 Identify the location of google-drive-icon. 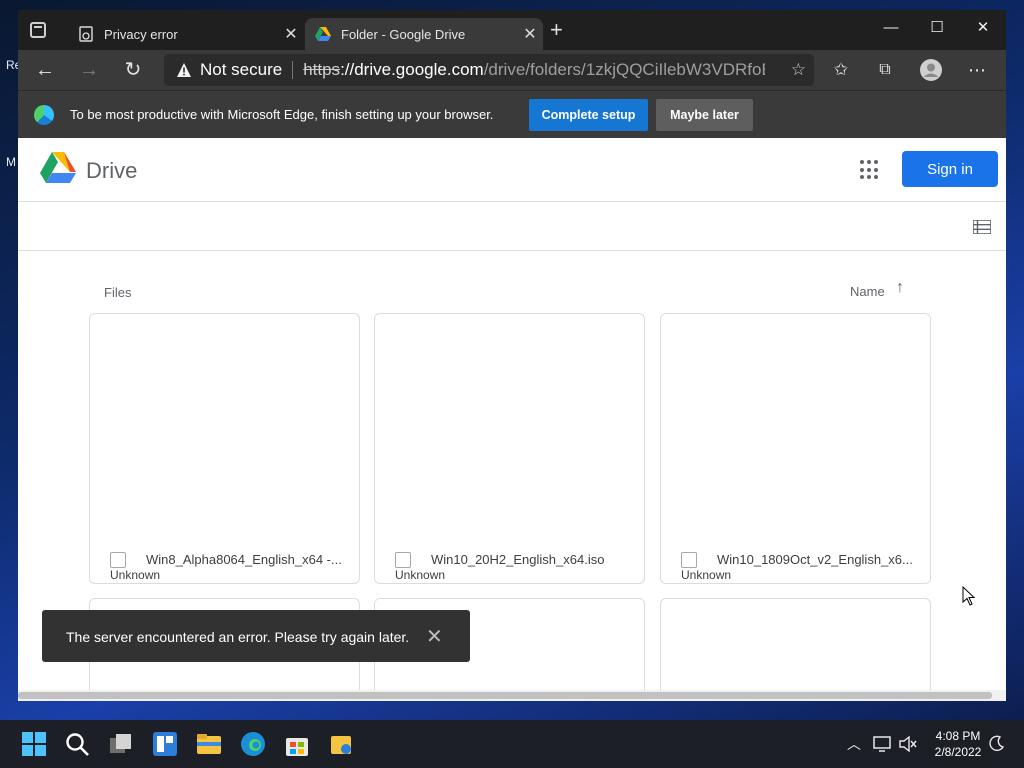
(323, 34).